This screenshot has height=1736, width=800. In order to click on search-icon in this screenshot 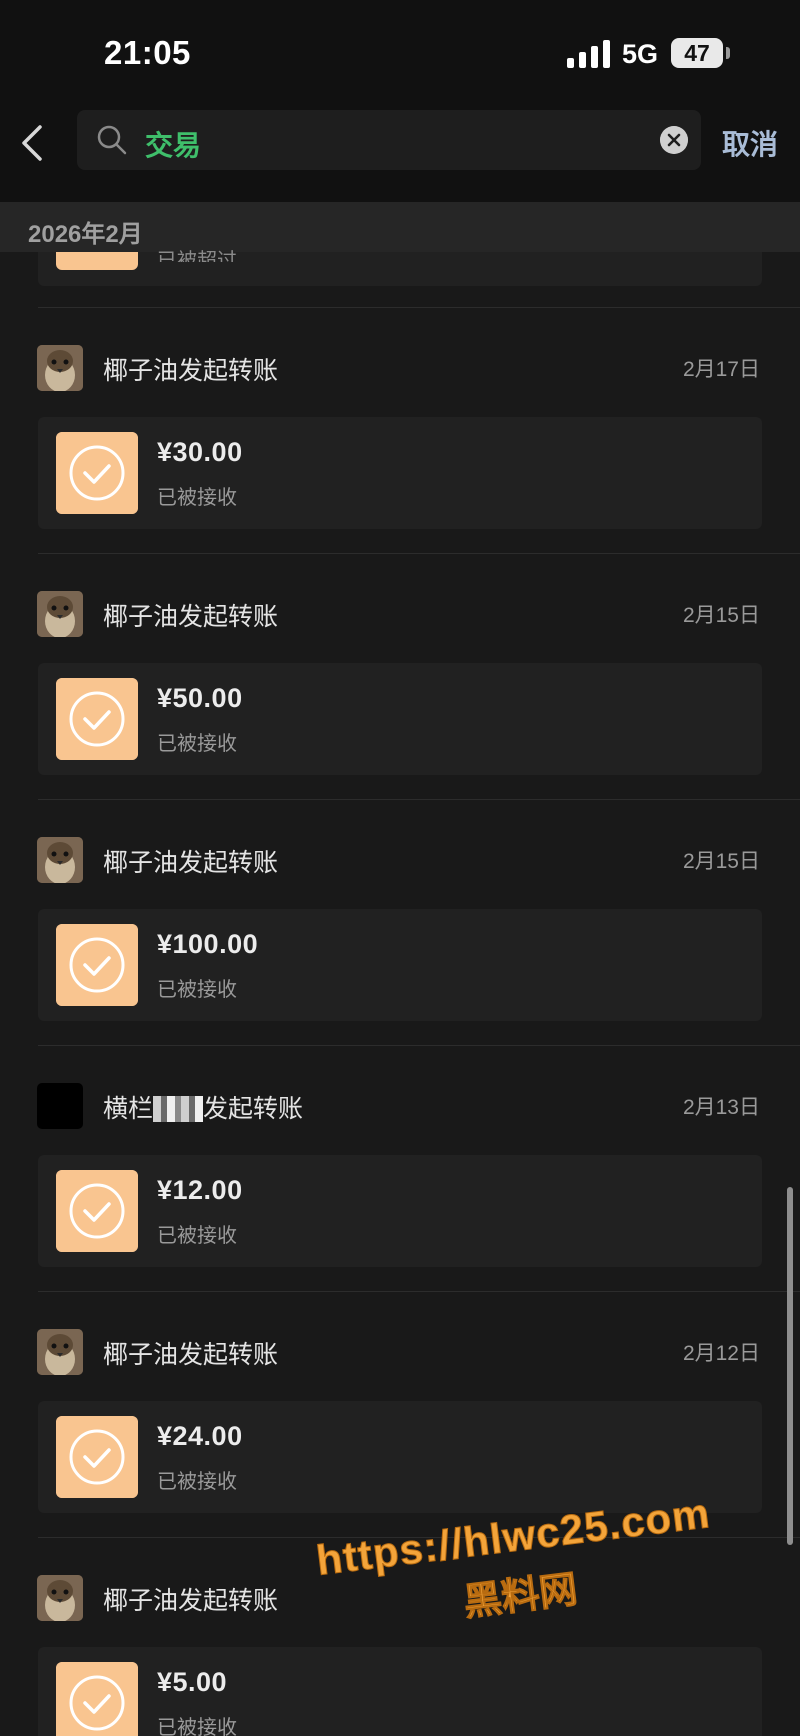, I will do `click(112, 140)`.